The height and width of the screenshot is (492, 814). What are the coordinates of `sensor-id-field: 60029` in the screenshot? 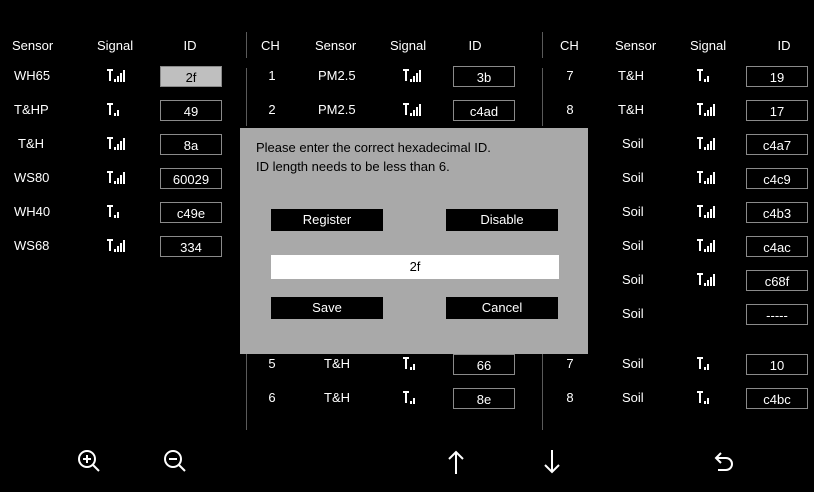 It's located at (191, 178).